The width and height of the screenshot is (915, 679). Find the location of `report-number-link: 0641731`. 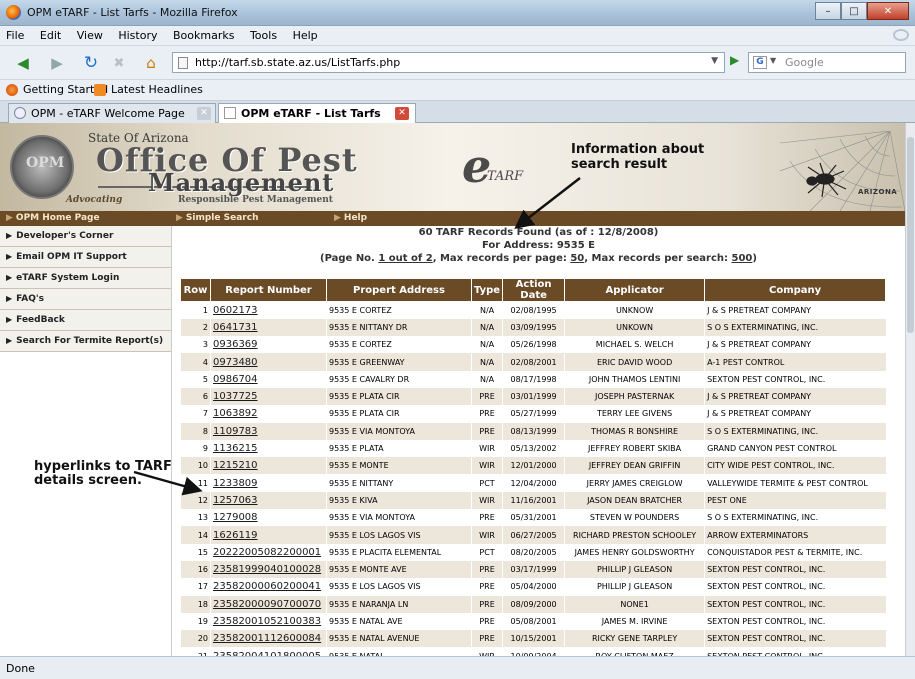

report-number-link: 0641731 is located at coordinates (235, 327).